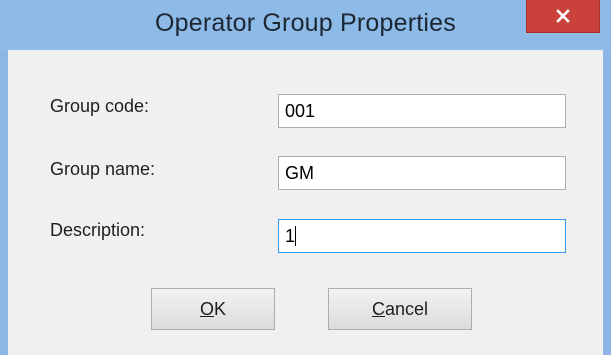  I want to click on ok-button: OK, so click(213, 309).